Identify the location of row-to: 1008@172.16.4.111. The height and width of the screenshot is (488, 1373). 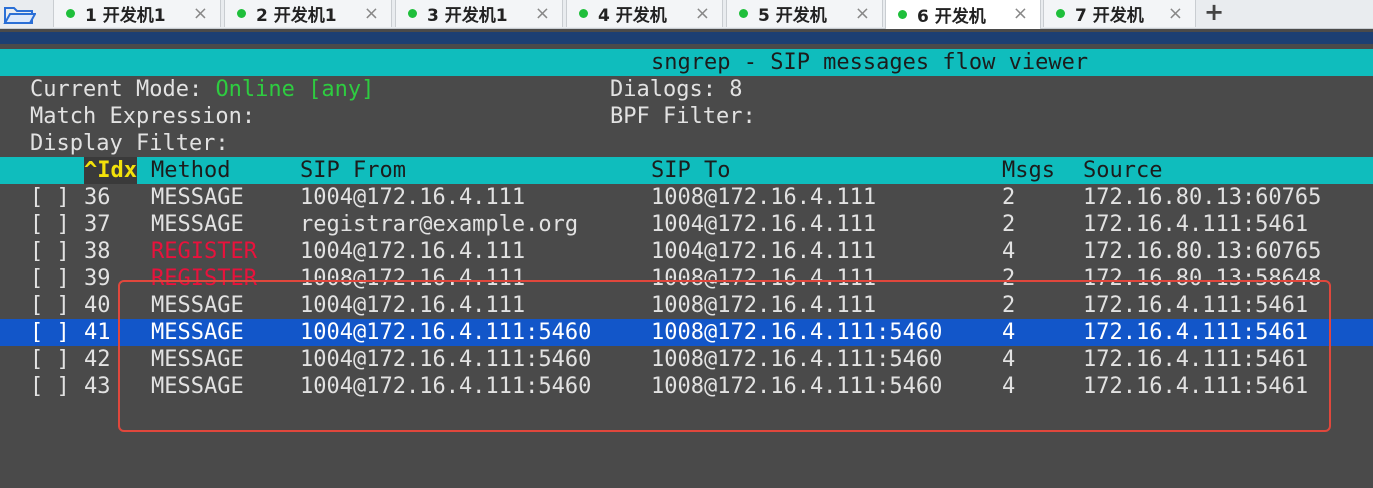
(764, 197).